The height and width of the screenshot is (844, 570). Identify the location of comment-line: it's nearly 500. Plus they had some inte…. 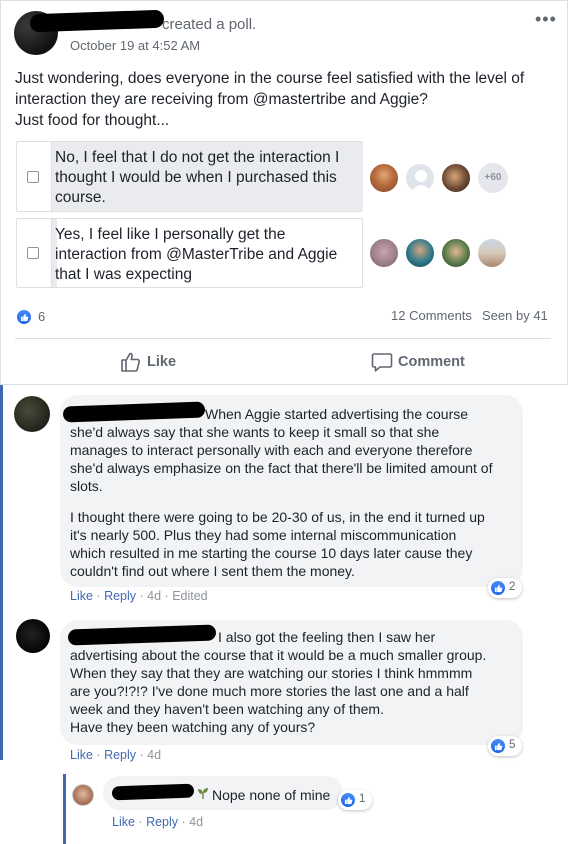
(263, 535).